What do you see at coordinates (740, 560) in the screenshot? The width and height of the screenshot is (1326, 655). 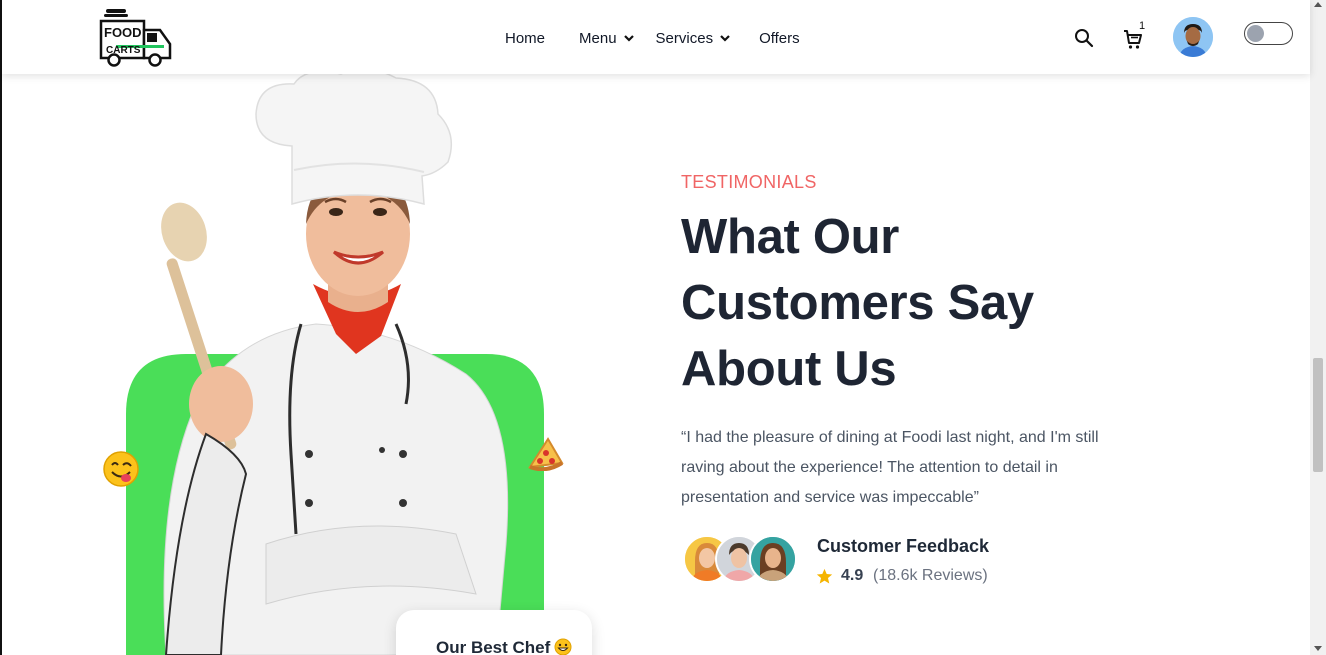 I see `customer-avatars` at bounding box center [740, 560].